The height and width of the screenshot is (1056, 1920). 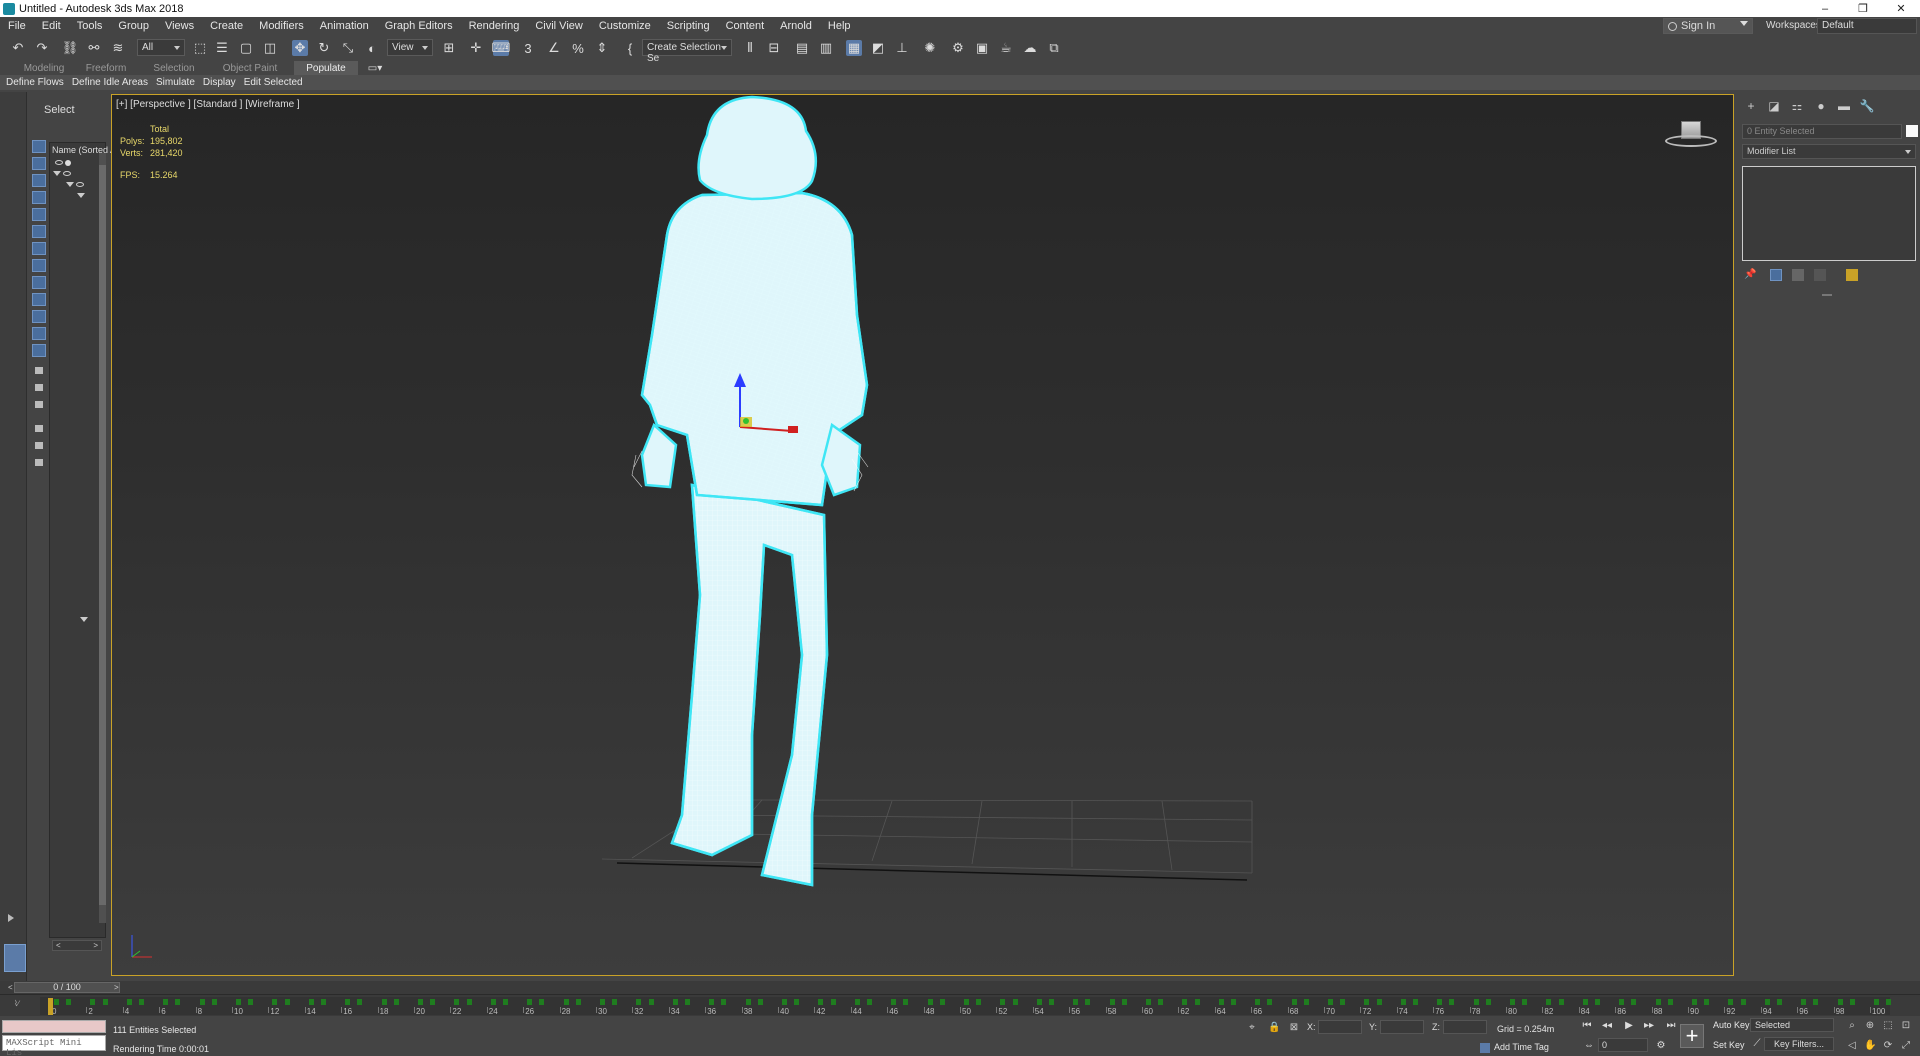 I want to click on set-key-button: Set Key, so click(x=1729, y=1045).